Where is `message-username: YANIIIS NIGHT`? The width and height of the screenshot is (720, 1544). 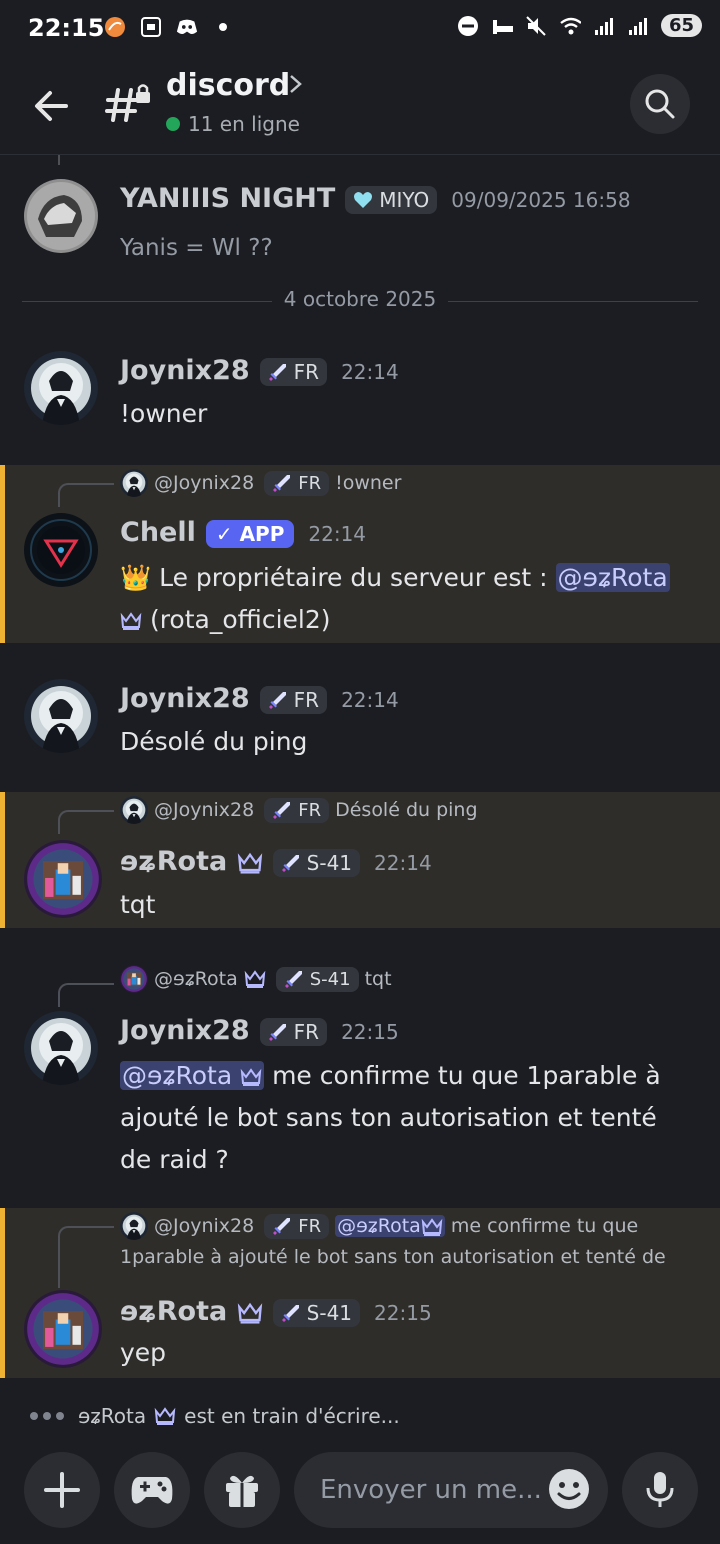
message-username: YANIIIS NIGHT is located at coordinates (227, 198).